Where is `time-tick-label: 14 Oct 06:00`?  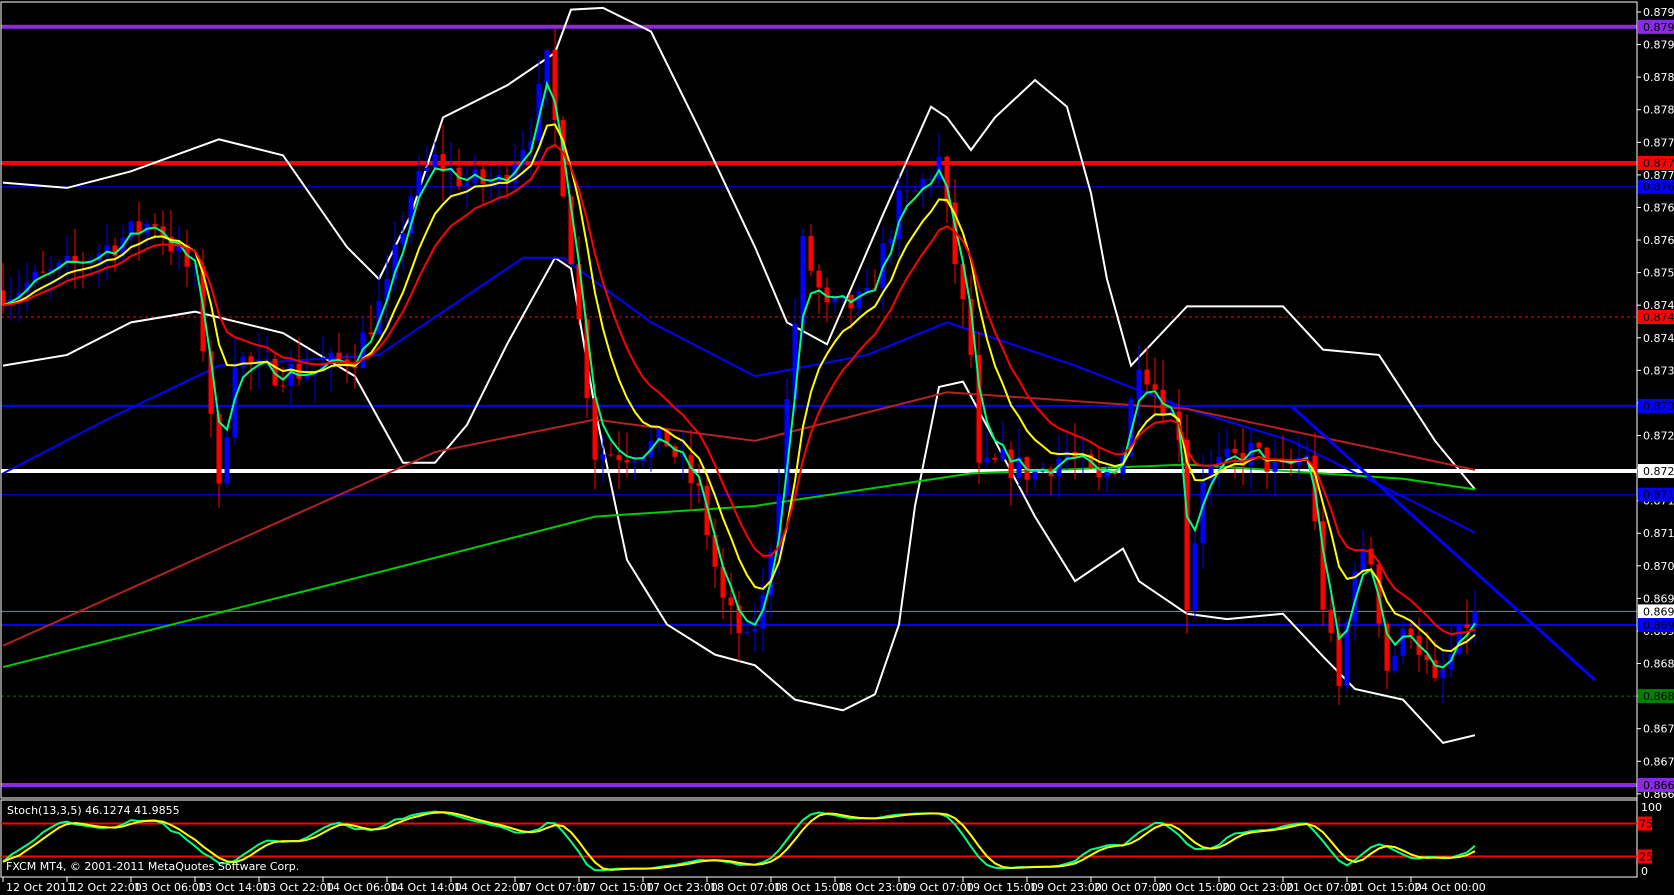 time-tick-label: 14 Oct 06:00 is located at coordinates (362, 887).